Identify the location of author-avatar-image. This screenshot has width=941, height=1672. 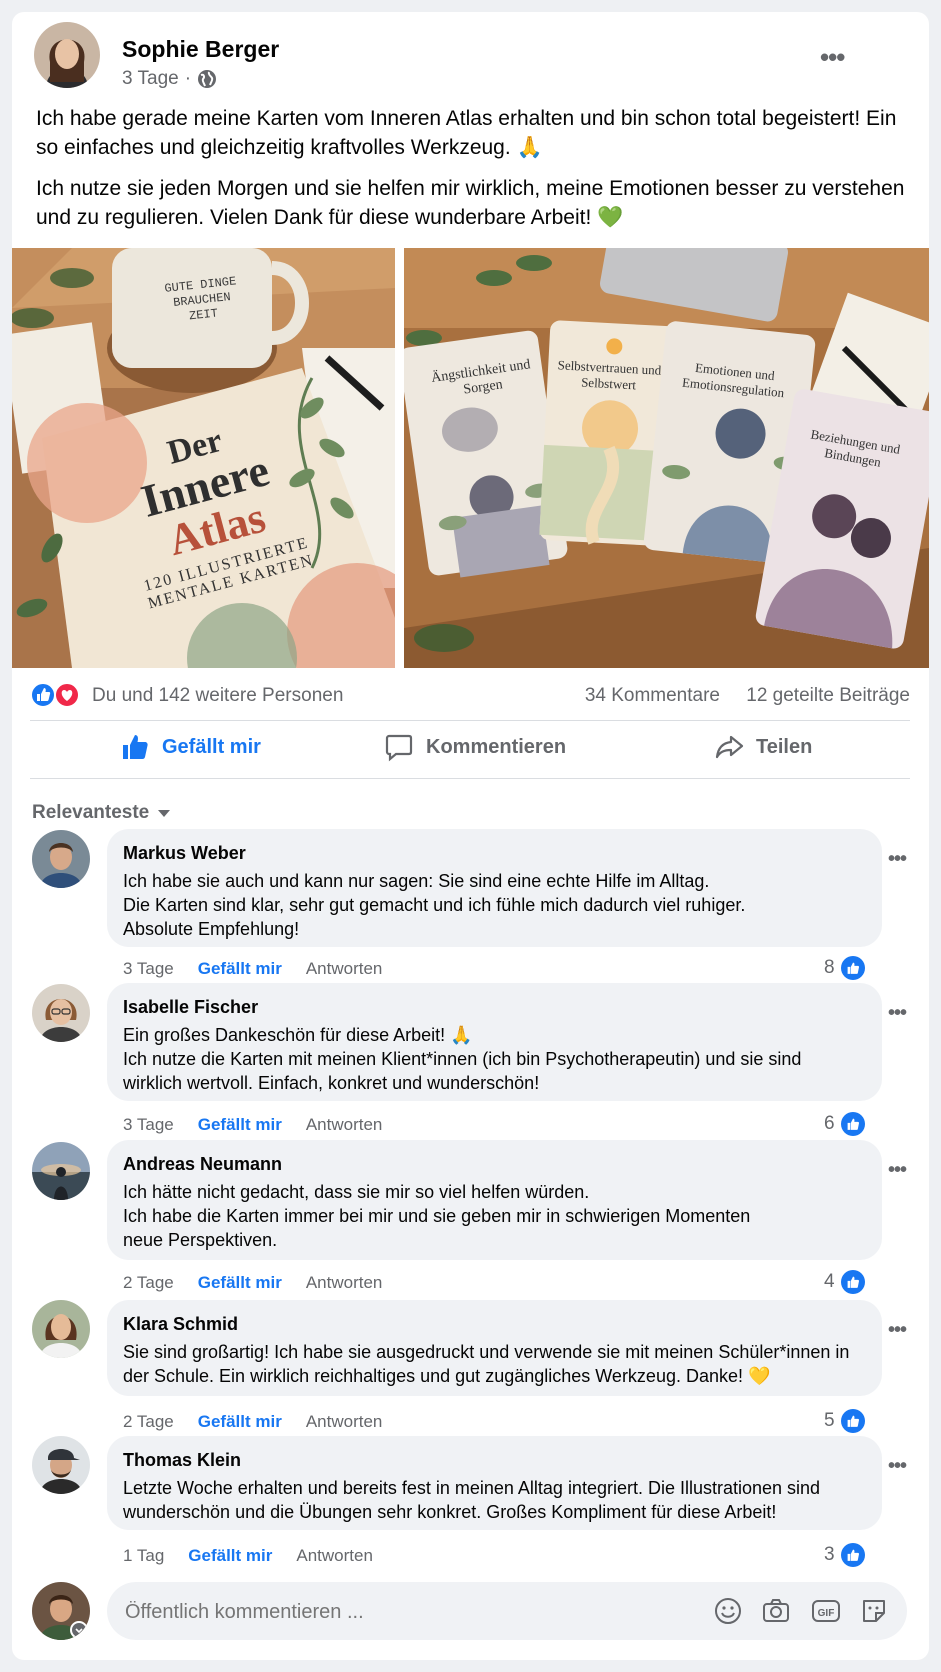
(67, 55).